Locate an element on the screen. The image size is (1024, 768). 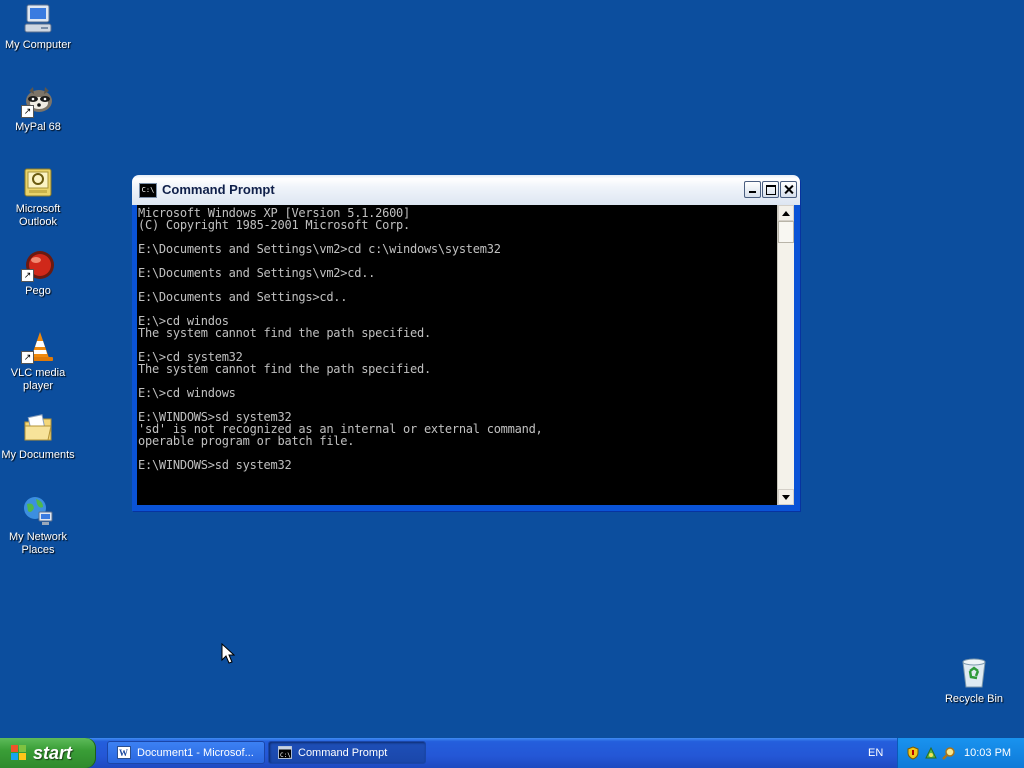
mypal-desktop-icon: ↗ MyPal 68 is located at coordinates (38, 109).